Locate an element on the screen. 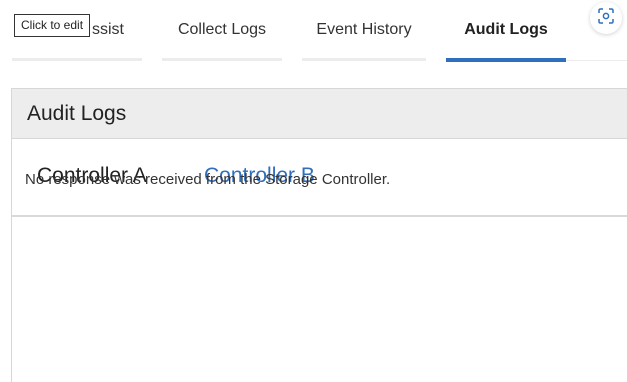  tab-audit-logs: Audit Logs is located at coordinates (506, 32).